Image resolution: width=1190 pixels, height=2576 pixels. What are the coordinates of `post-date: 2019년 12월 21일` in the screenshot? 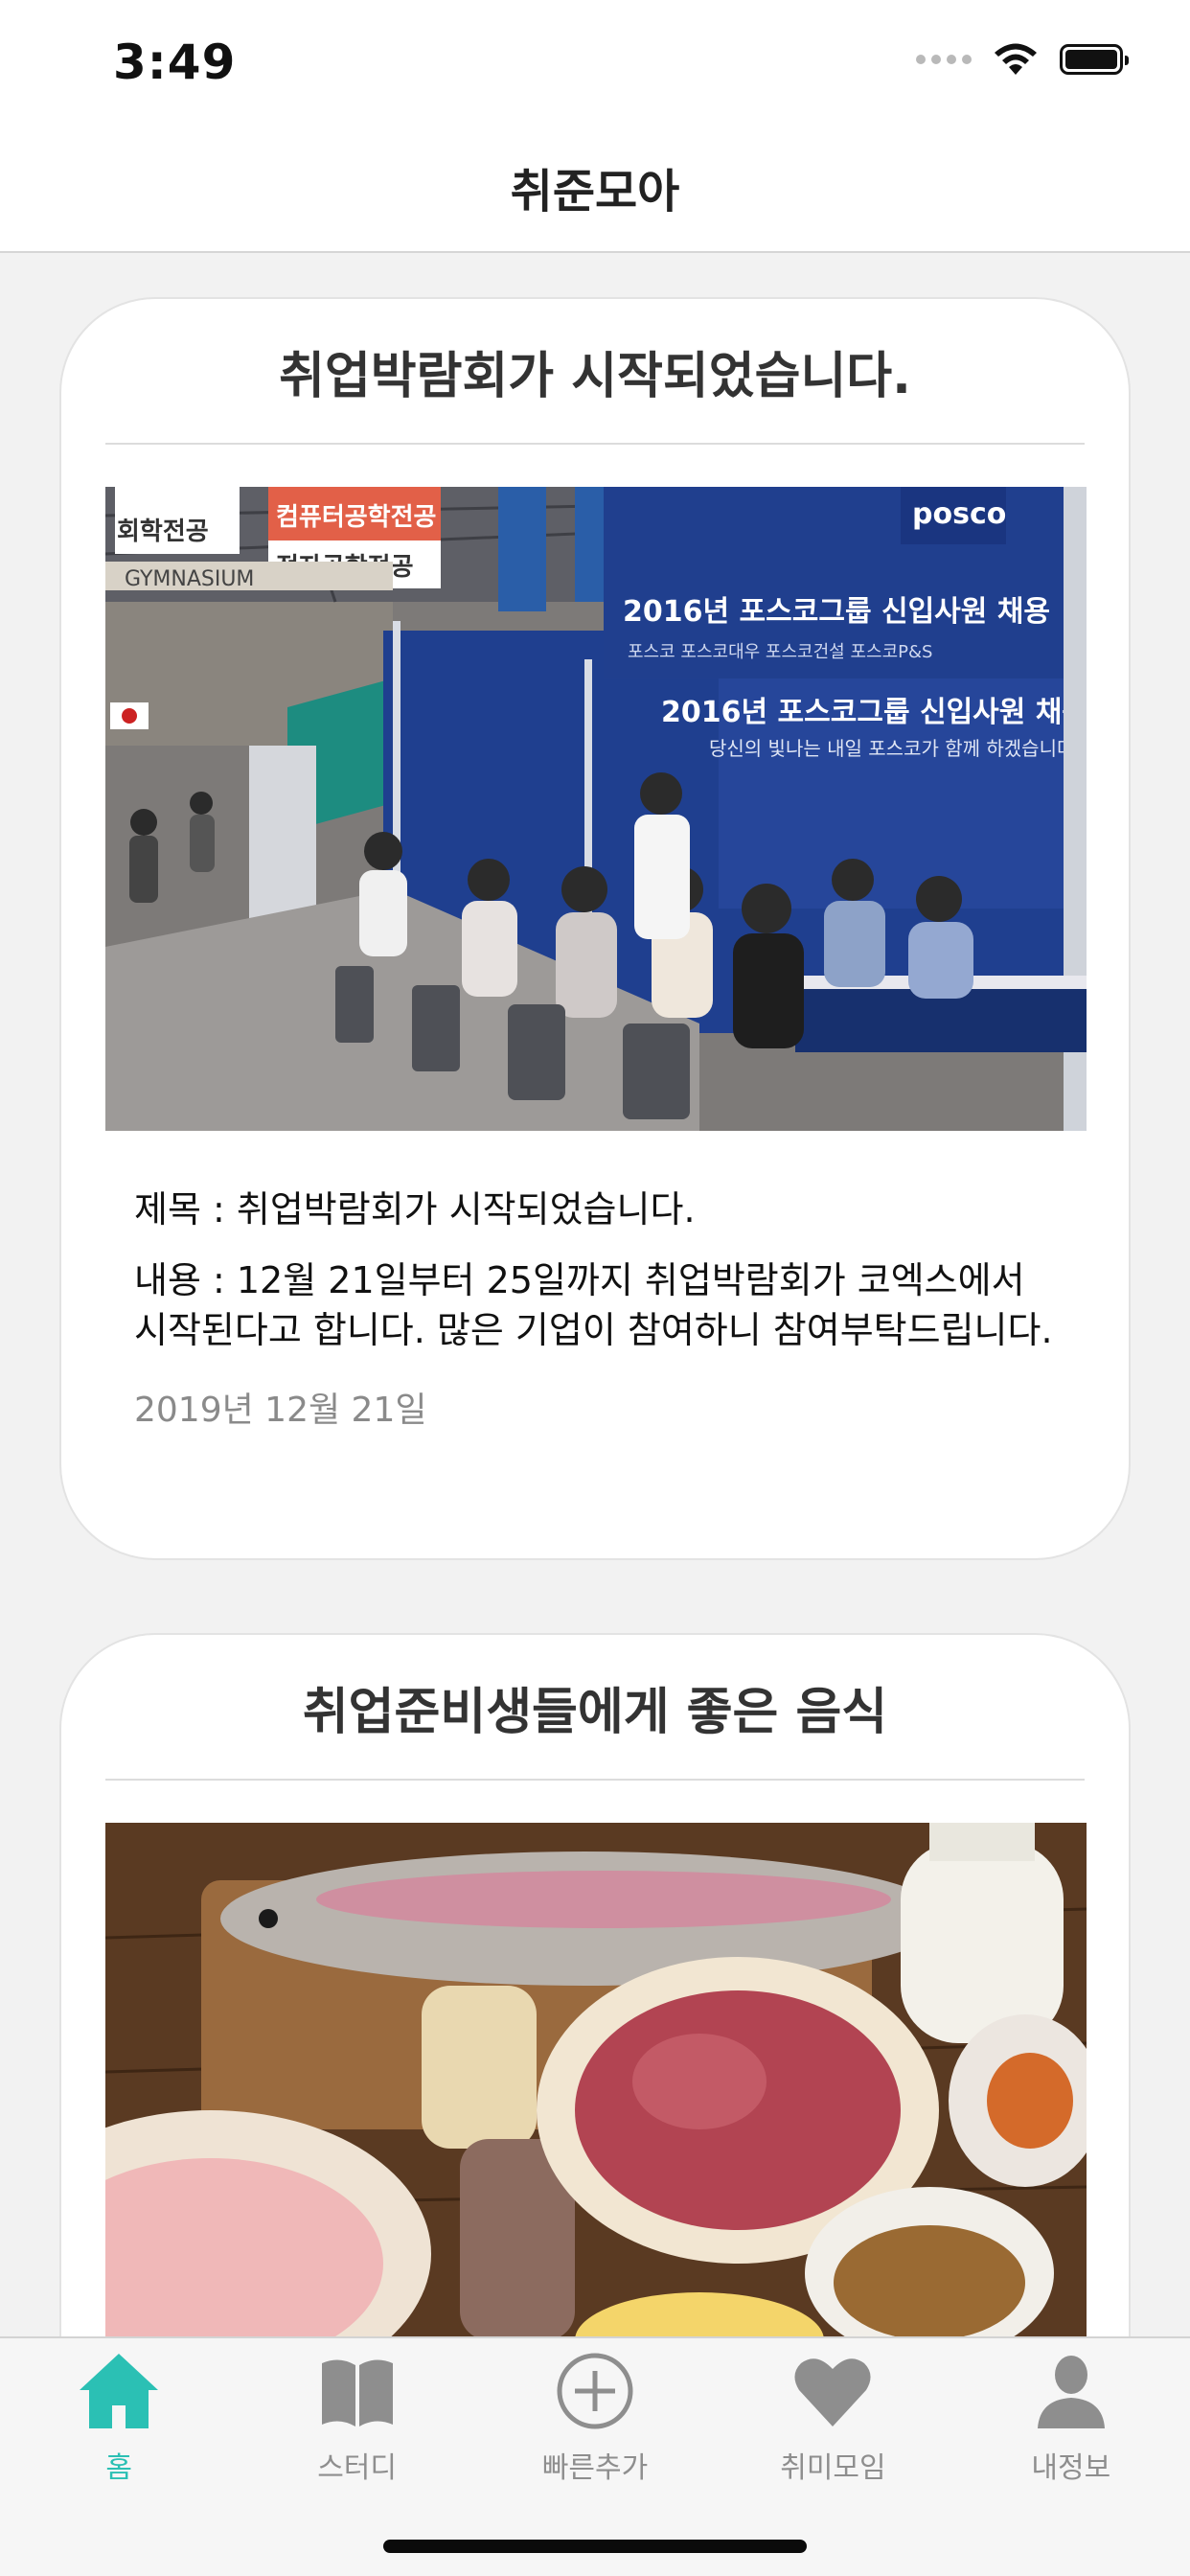 It's located at (280, 1410).